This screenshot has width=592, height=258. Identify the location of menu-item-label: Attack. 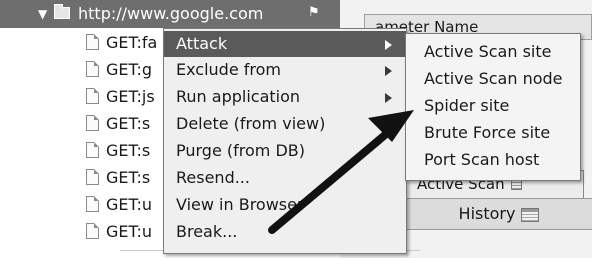
(202, 43).